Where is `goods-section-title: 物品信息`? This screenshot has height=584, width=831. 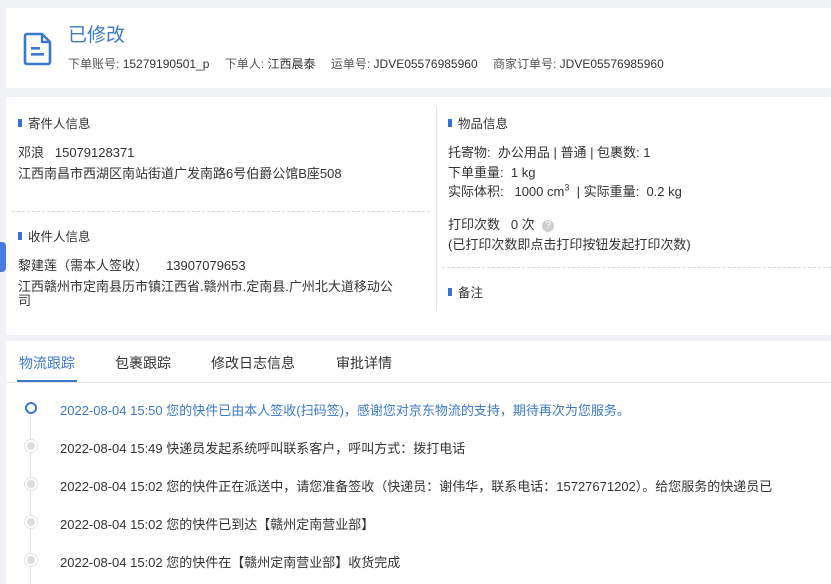 goods-section-title: 物品信息 is located at coordinates (478, 122).